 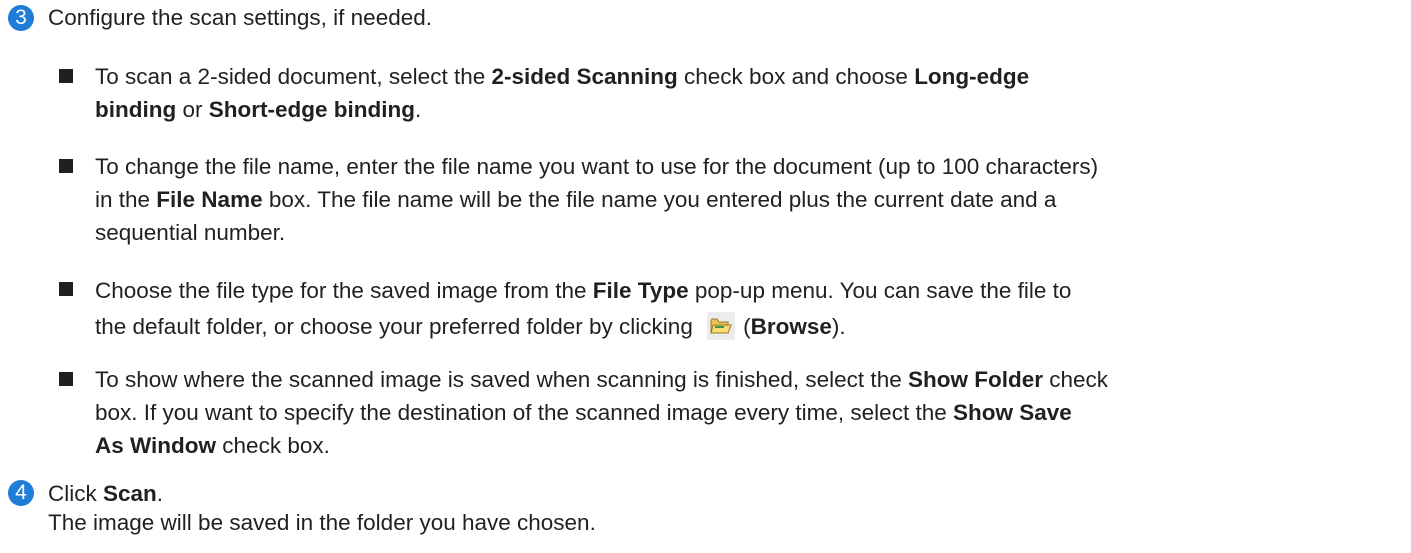 What do you see at coordinates (21, 493) in the screenshot?
I see `step-4-badge: 4` at bounding box center [21, 493].